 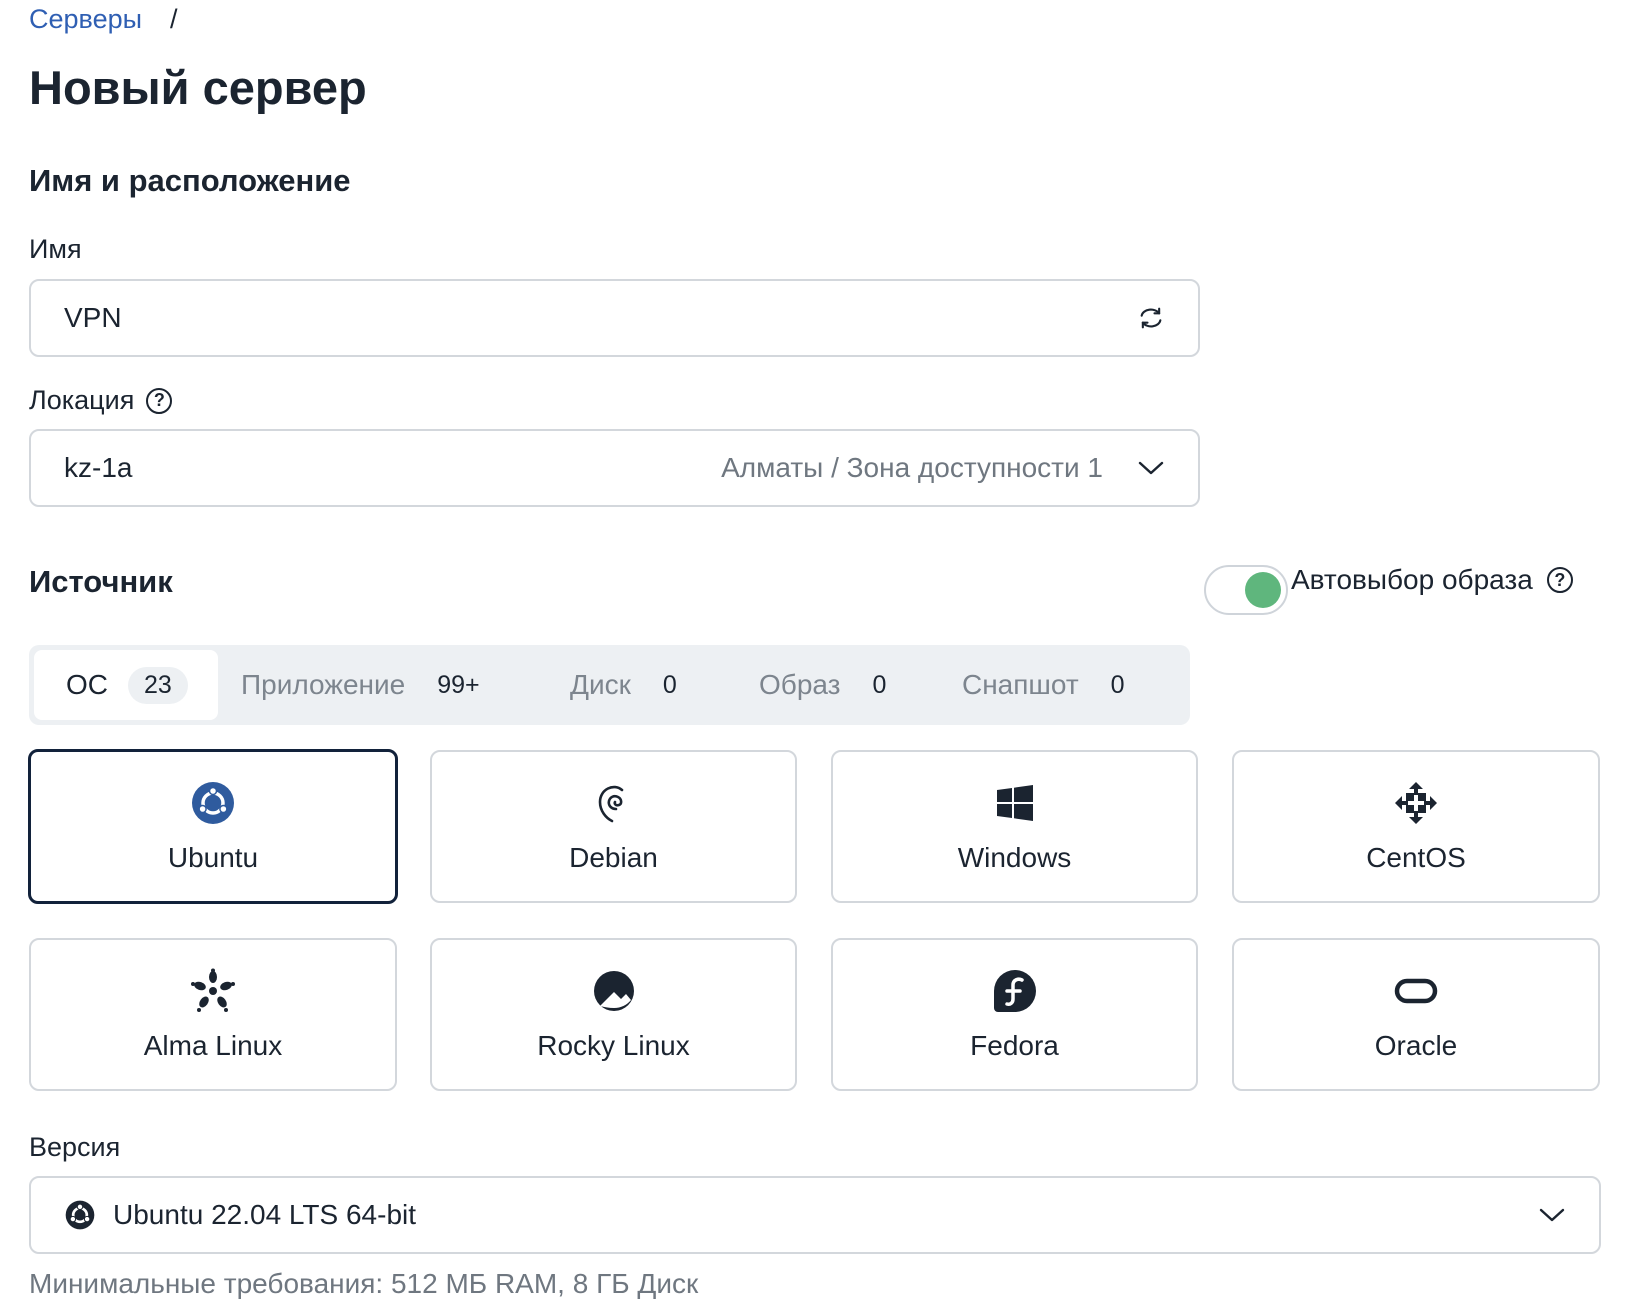 What do you see at coordinates (93, 317) in the screenshot?
I see `name-value: VPN` at bounding box center [93, 317].